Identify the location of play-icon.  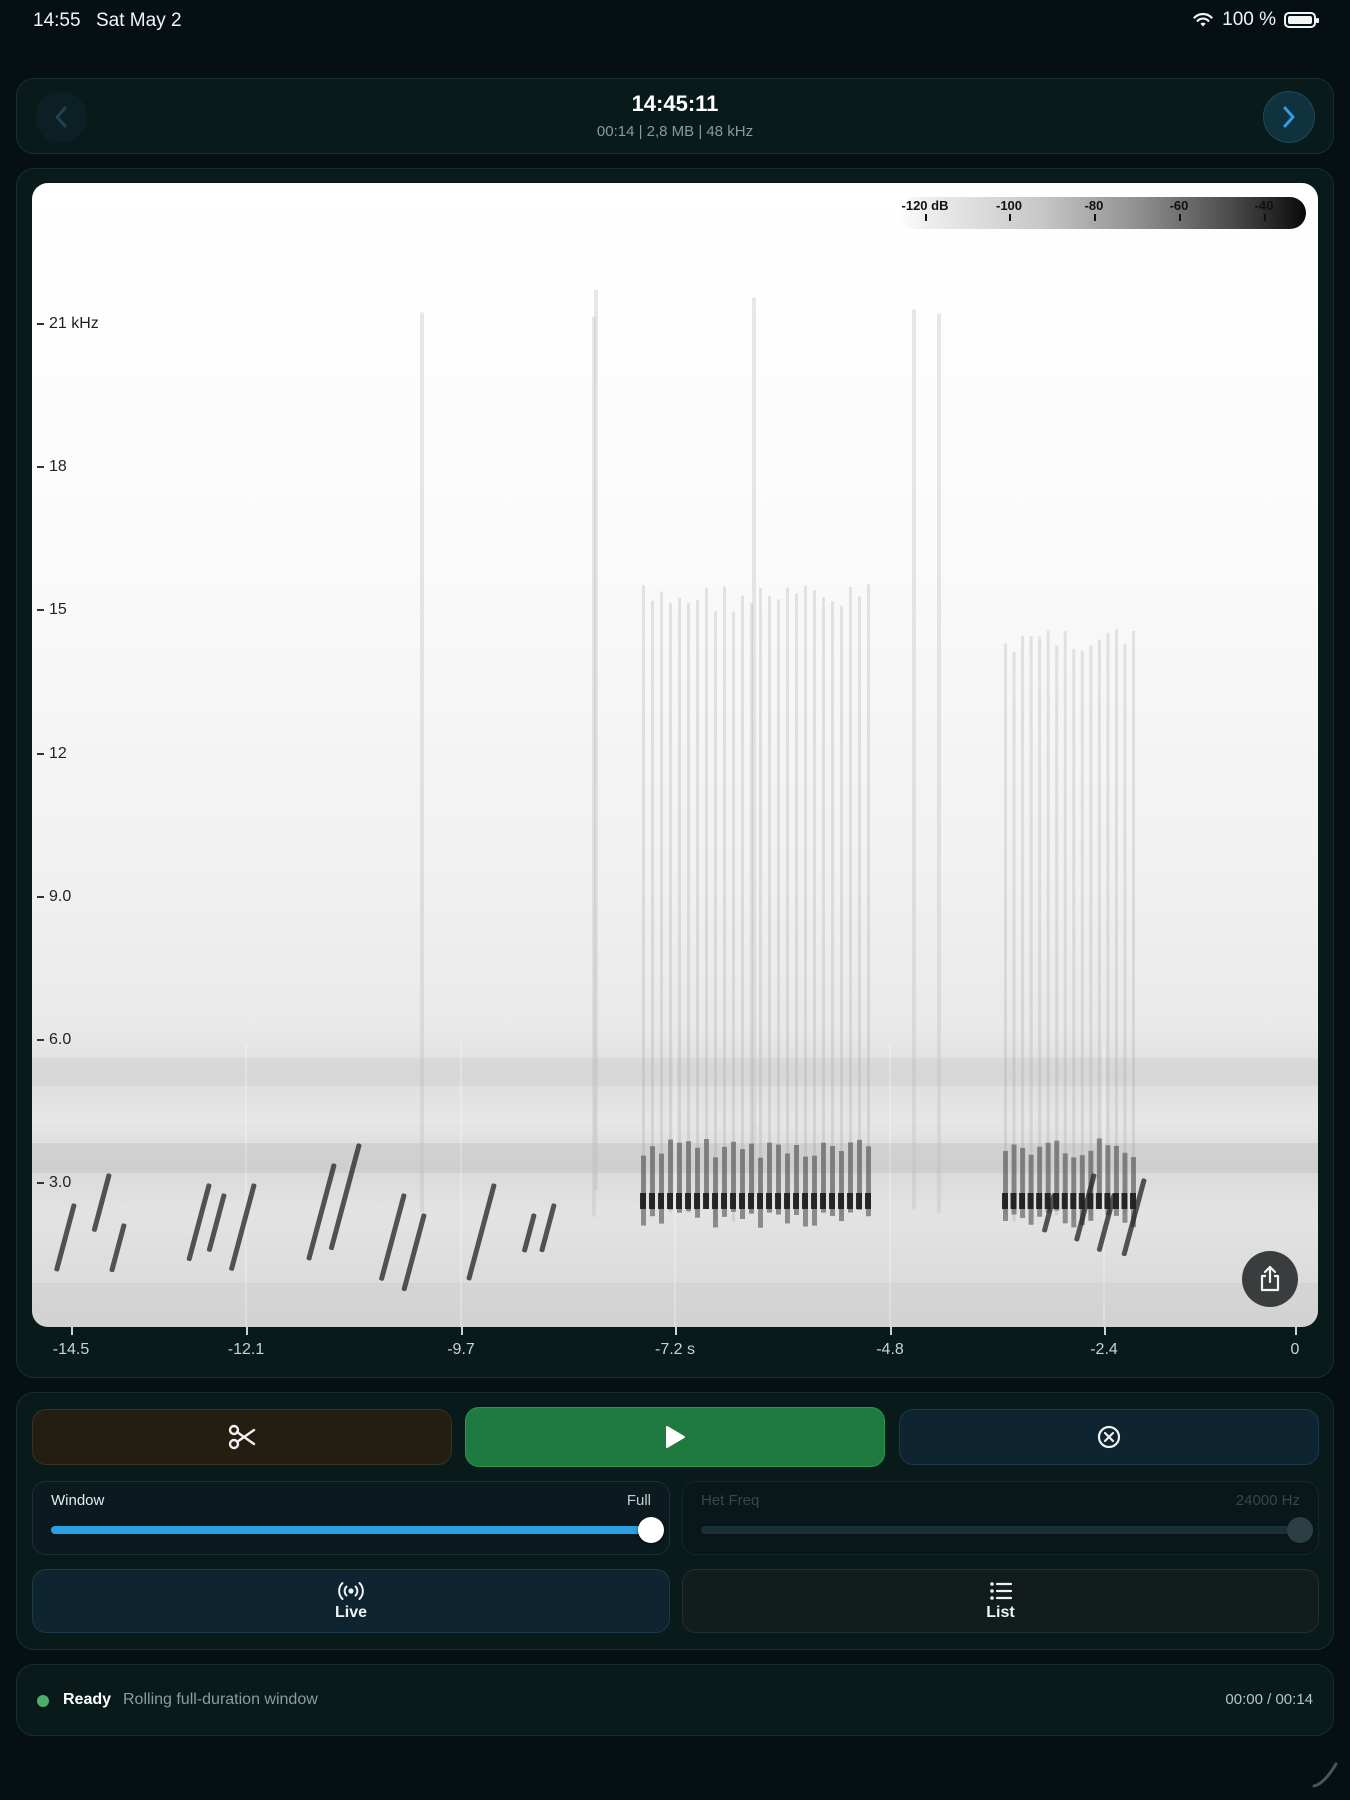
(675, 1437).